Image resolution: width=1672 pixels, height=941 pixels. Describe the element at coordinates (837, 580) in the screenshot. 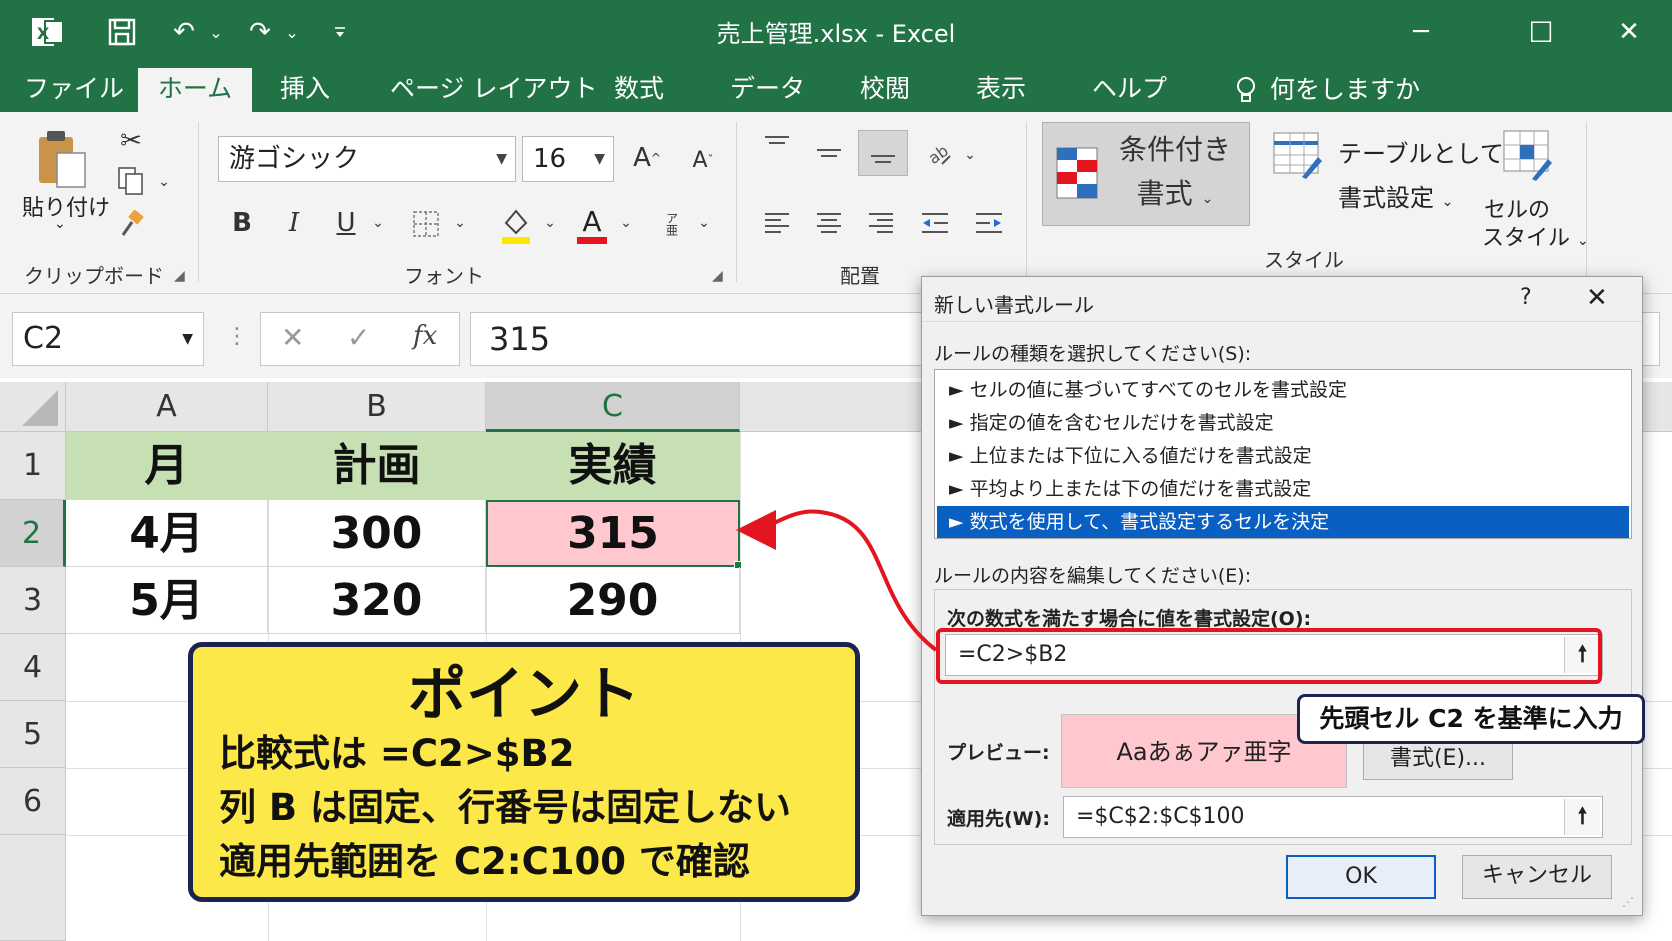

I see `curved-arrow-icon` at that location.